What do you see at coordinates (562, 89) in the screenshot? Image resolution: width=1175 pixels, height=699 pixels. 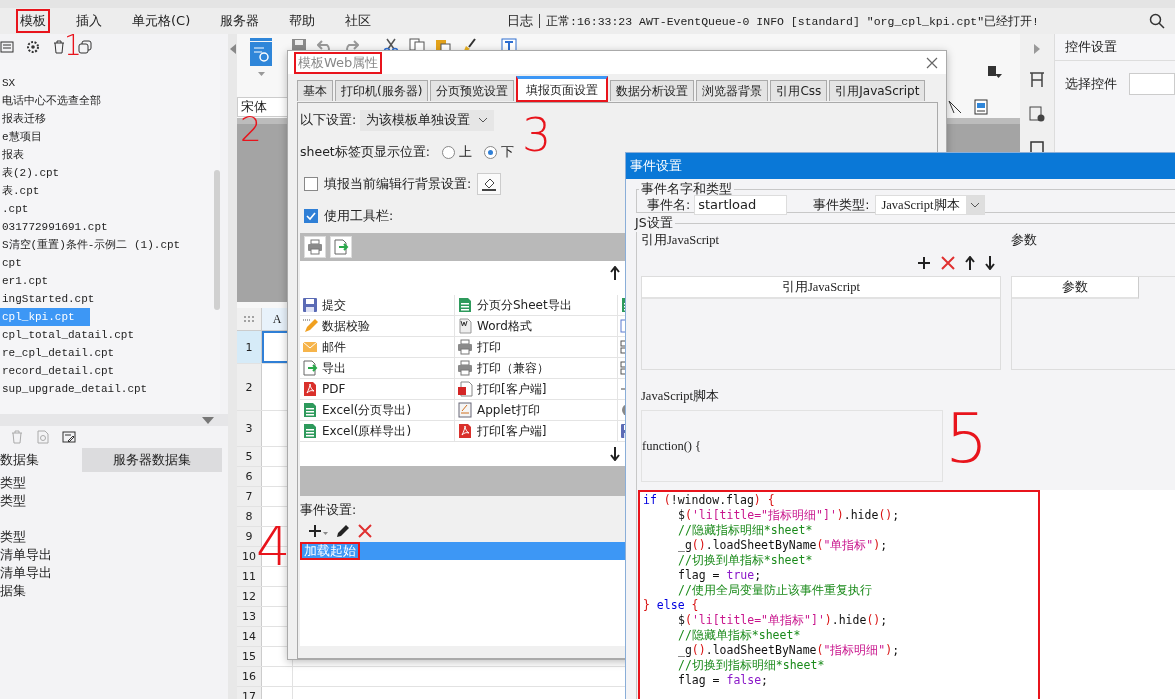 I see `settings-tab: 填报页面设置` at bounding box center [562, 89].